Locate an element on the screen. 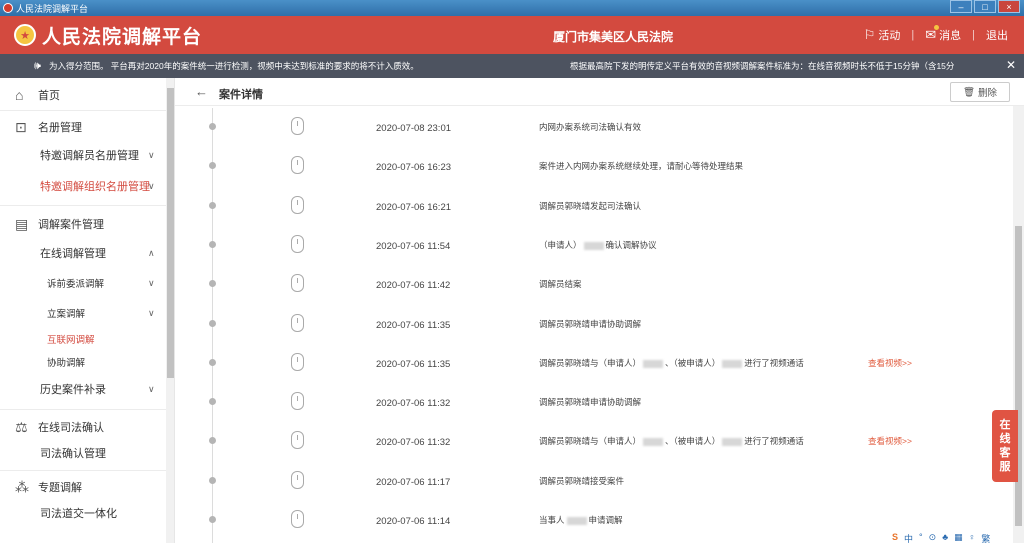  sidebar-item-home: ⌂ 首页 is located at coordinates (83, 95).